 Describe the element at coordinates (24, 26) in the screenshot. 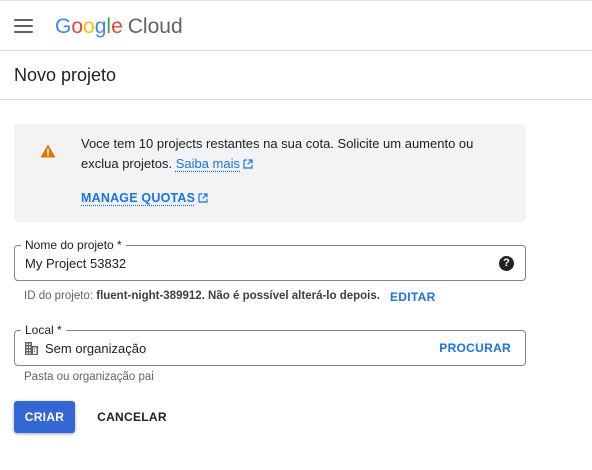

I see `hamburger-menu-icon` at that location.